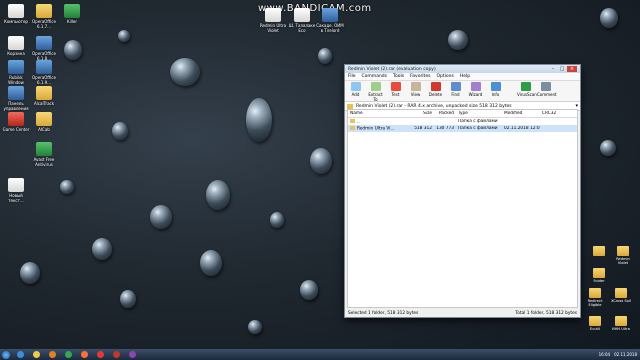 The height and width of the screenshot is (360, 640). Describe the element at coordinates (273, 28) in the screenshot. I see `desktop-icon-label: Redmin Ultra Violet` at that location.